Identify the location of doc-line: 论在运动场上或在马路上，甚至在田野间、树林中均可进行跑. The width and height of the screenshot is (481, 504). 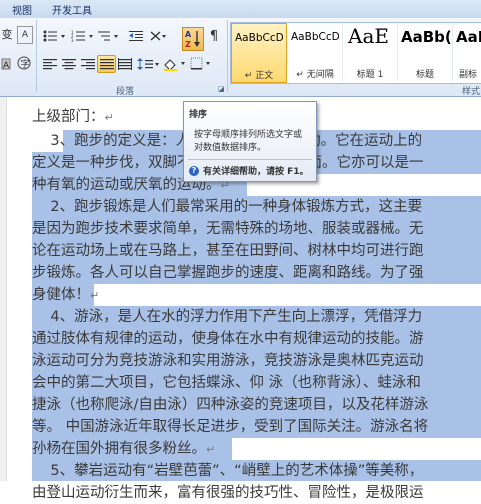
(228, 251).